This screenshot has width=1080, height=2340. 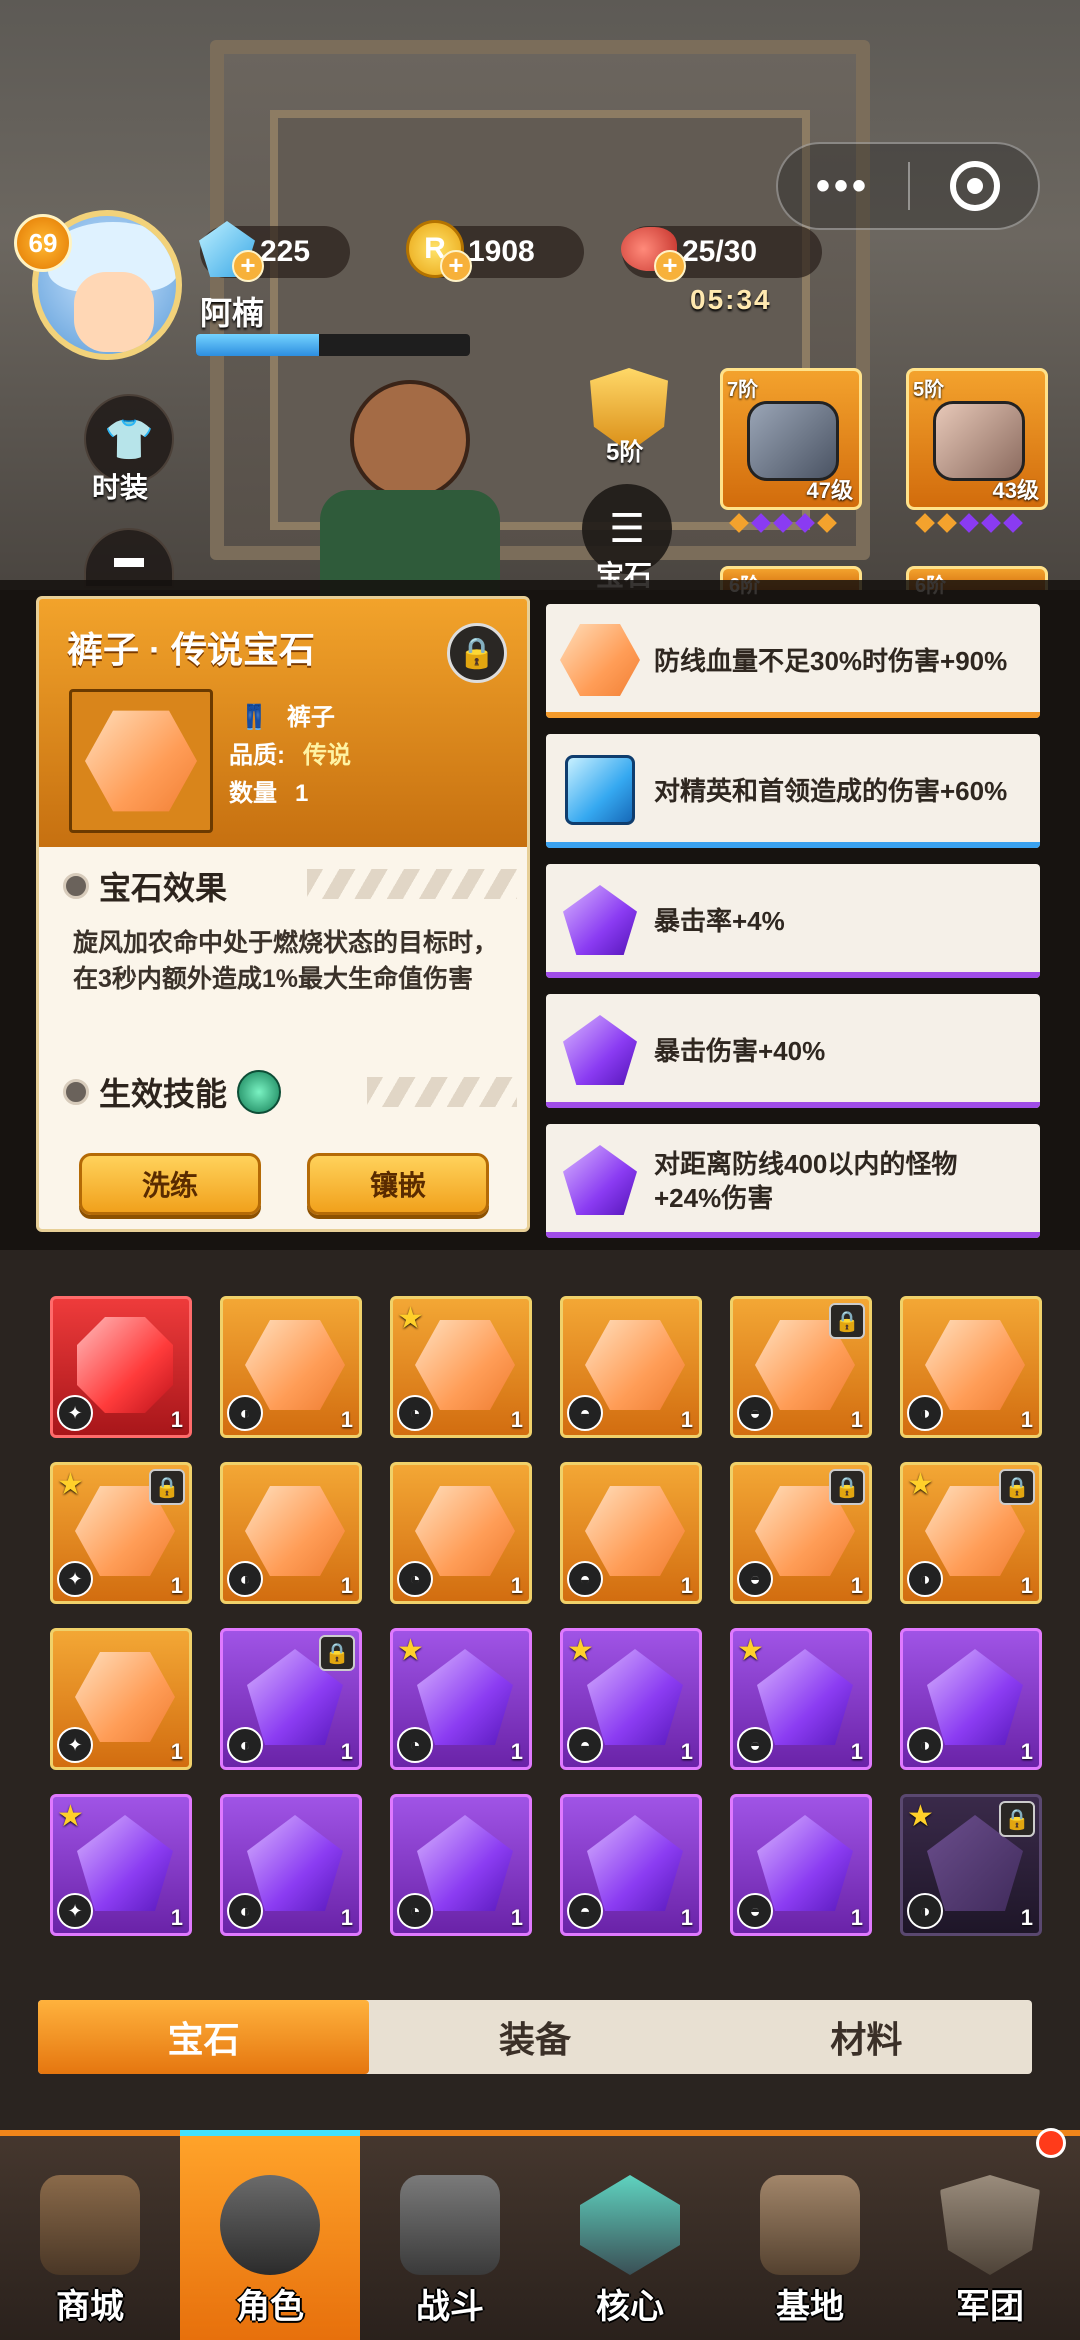 I want to click on close-target-icon, so click(x=975, y=186).